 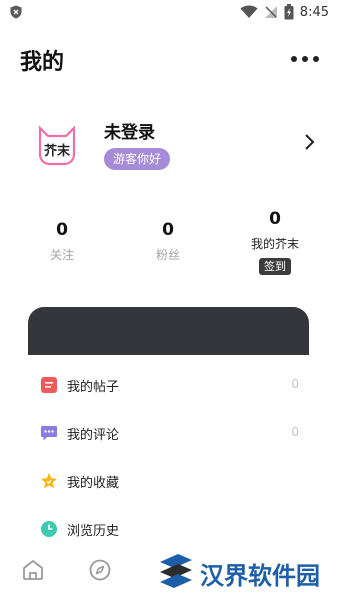 I want to click on profile-row: 芥末 未登录 游客你好, so click(x=168, y=146).